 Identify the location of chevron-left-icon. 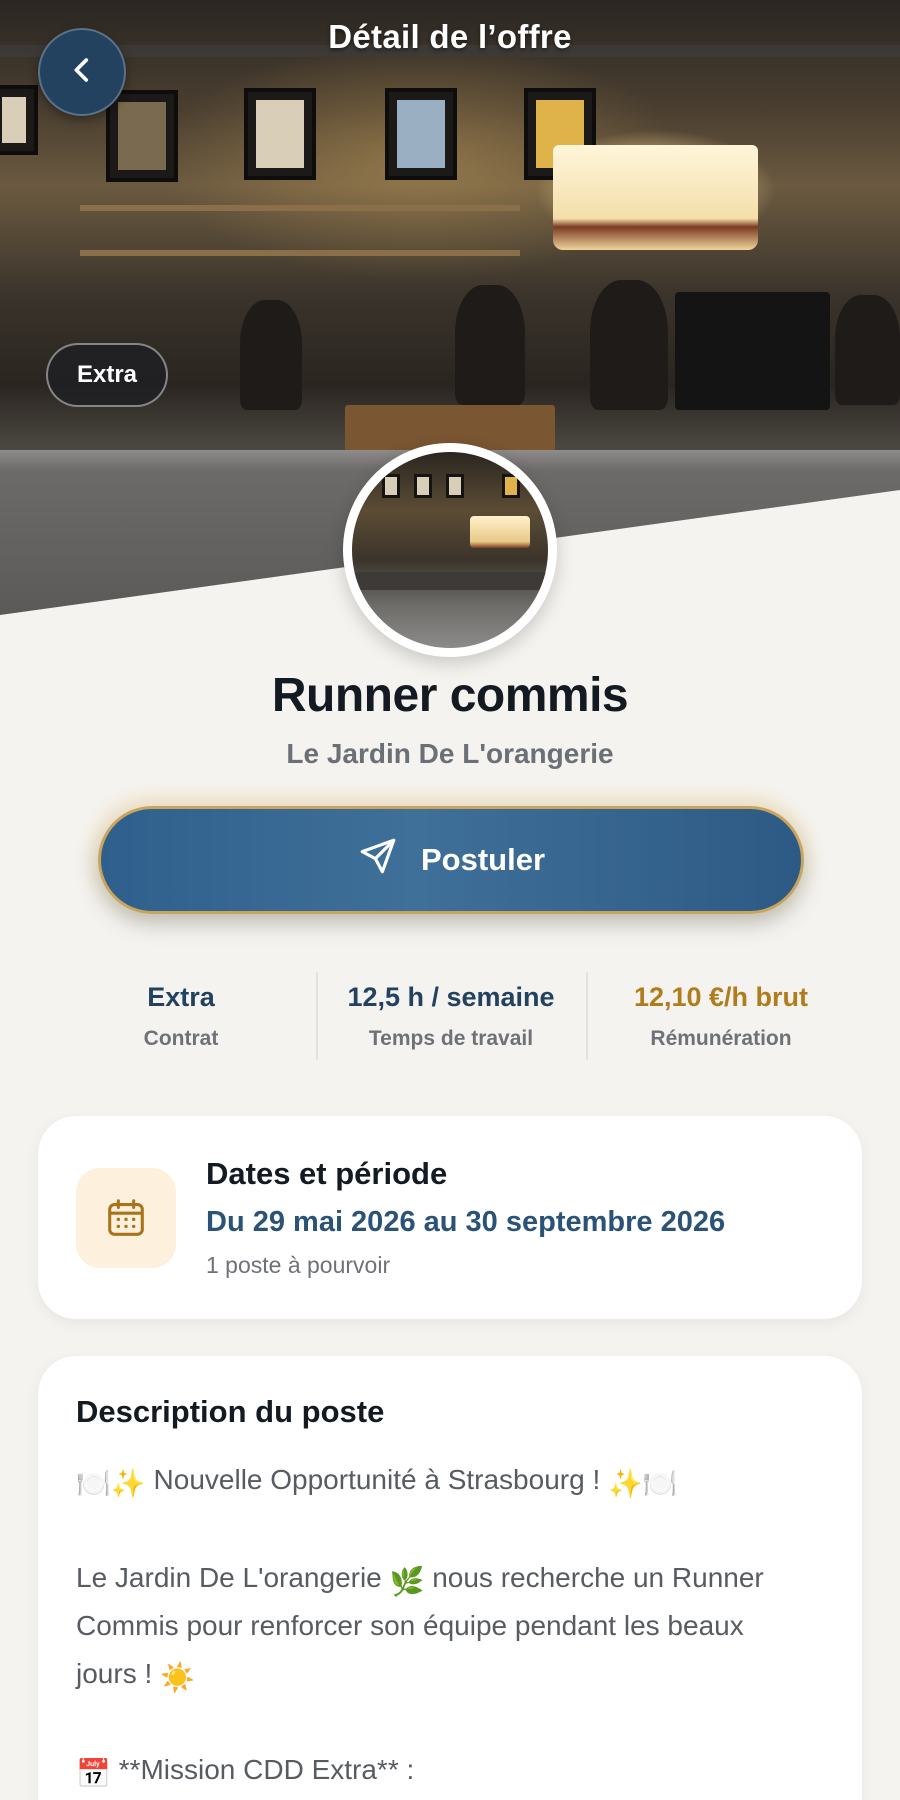
(82, 72).